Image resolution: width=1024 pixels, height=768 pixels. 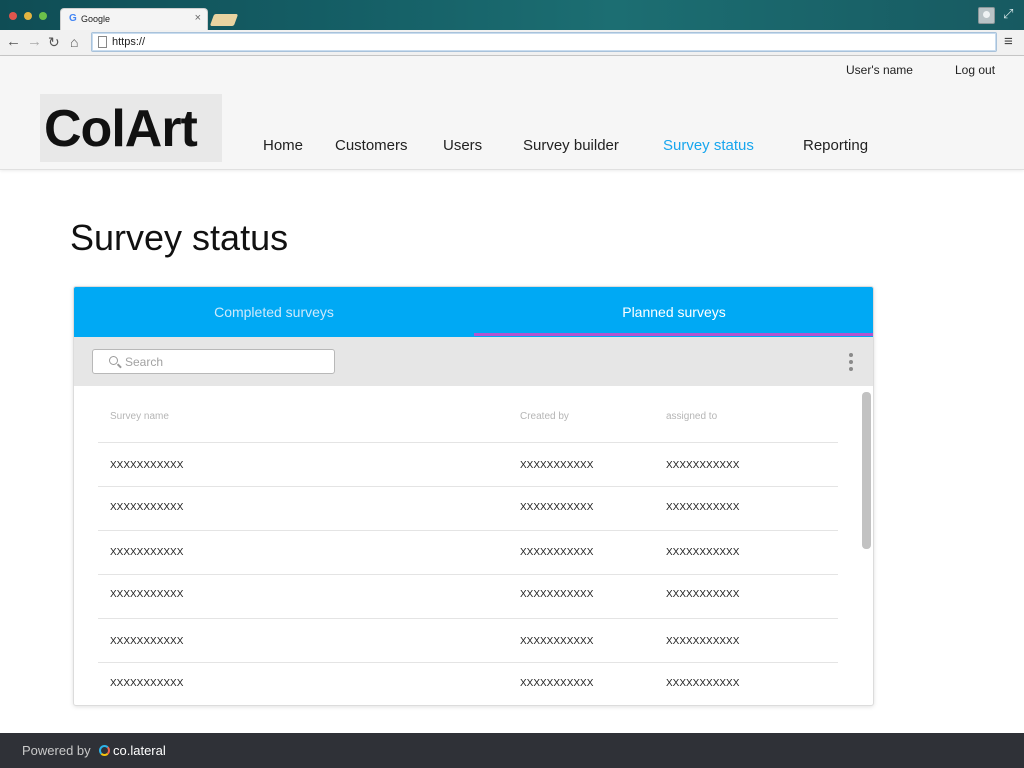 I want to click on minimize-window-button, so click(x=28, y=16).